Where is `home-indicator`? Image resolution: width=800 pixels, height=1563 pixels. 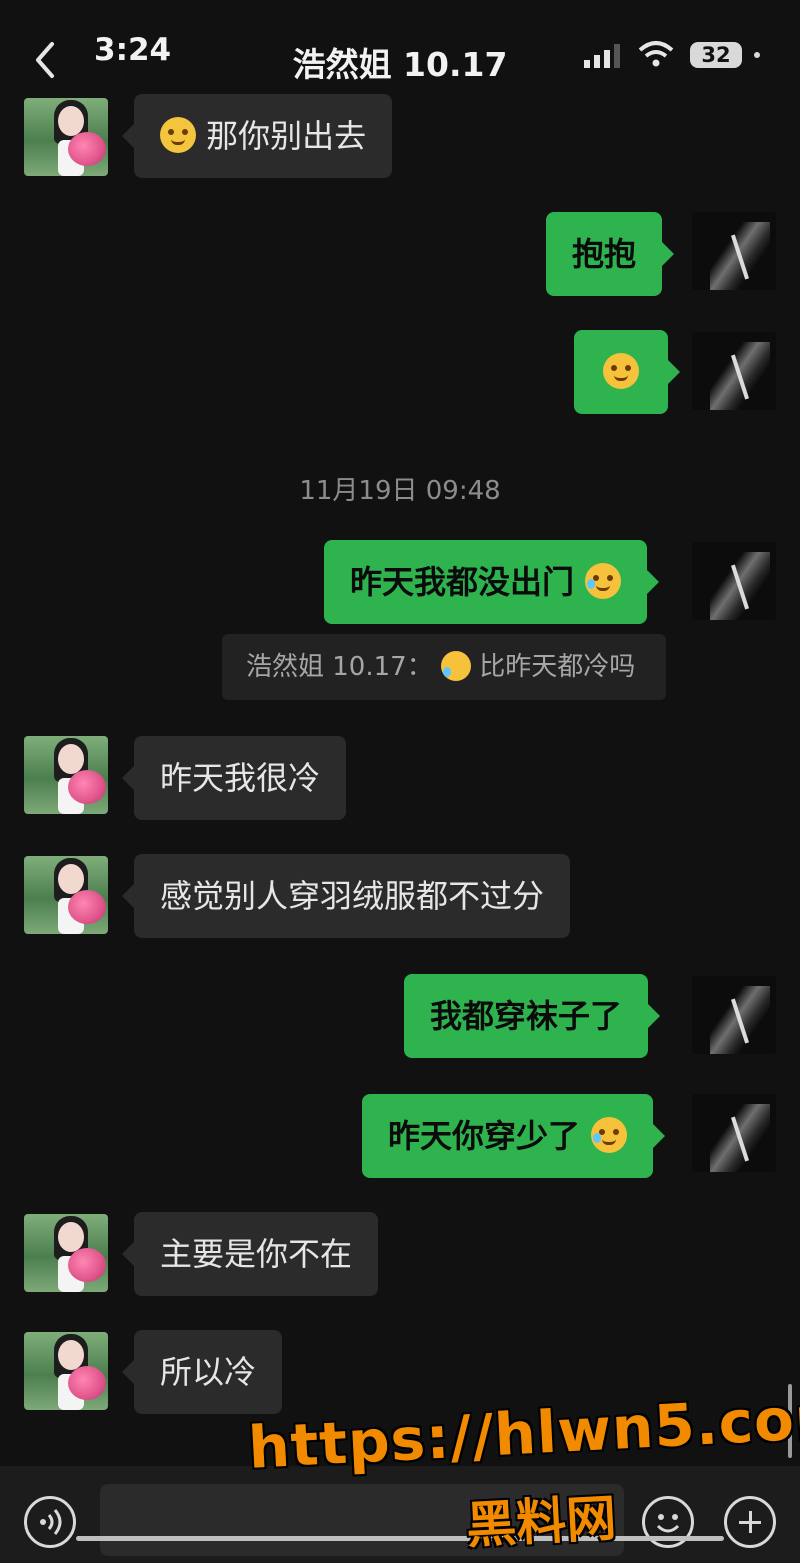 home-indicator is located at coordinates (400, 1538).